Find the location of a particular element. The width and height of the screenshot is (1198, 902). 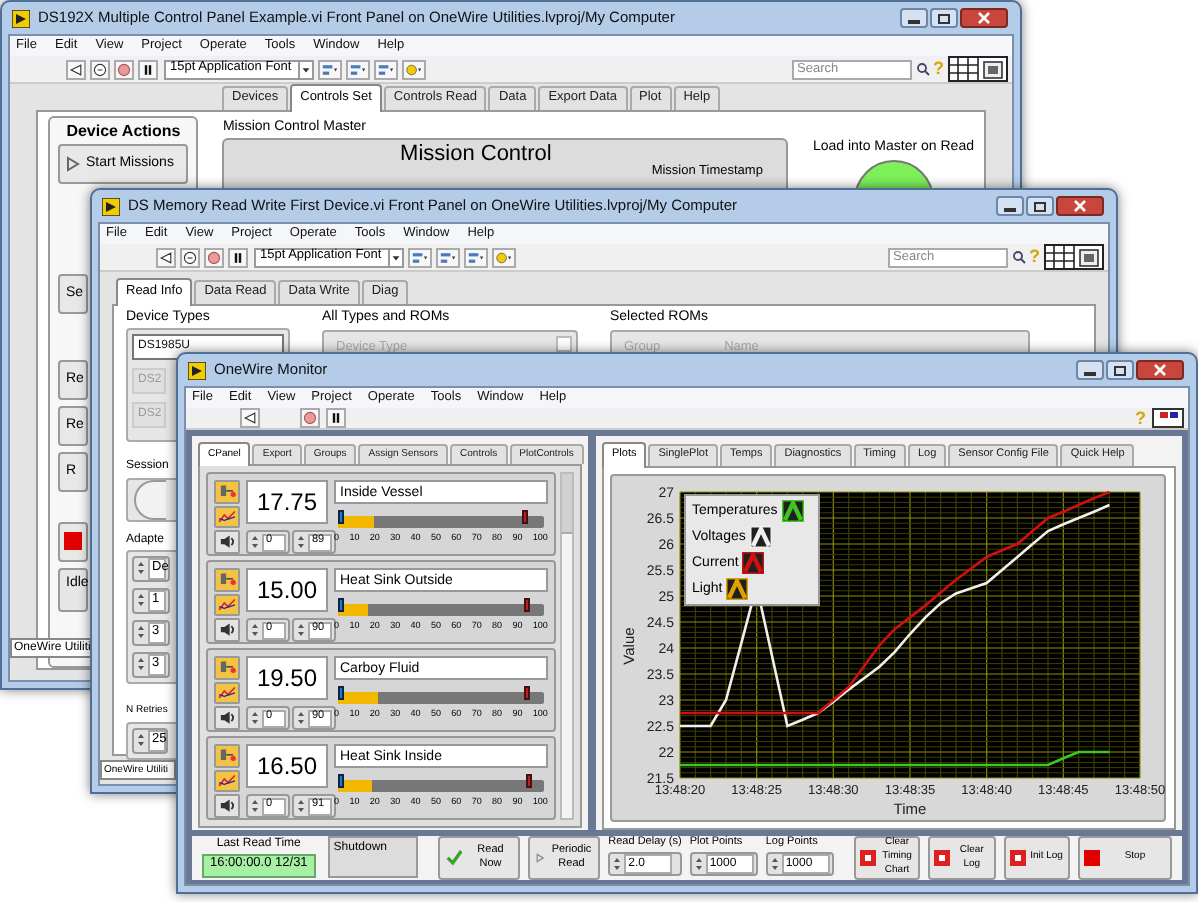

value-display: 16.50 is located at coordinates (287, 766).